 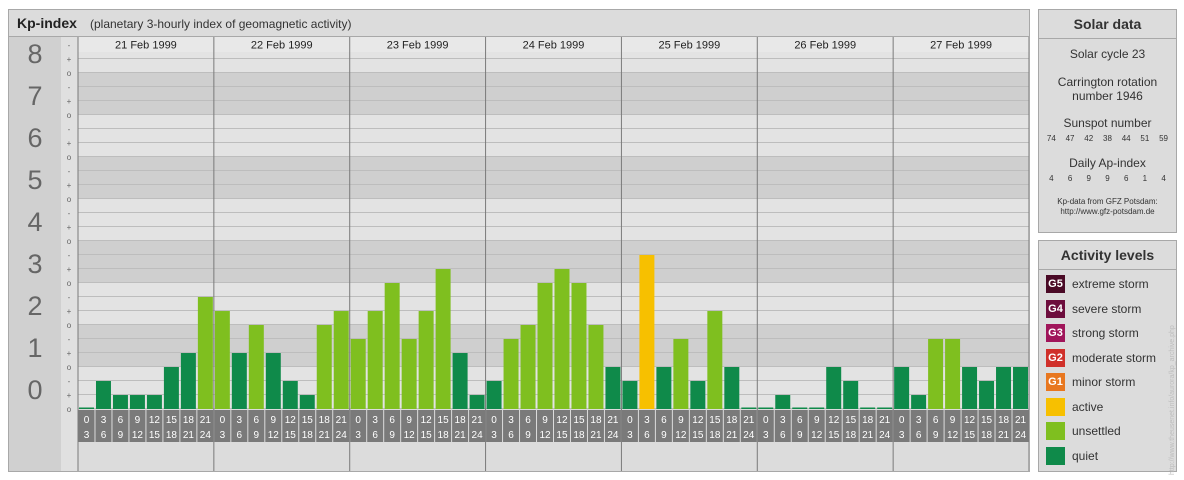 I want to click on legend-swatch: G5, so click(x=1055, y=284).